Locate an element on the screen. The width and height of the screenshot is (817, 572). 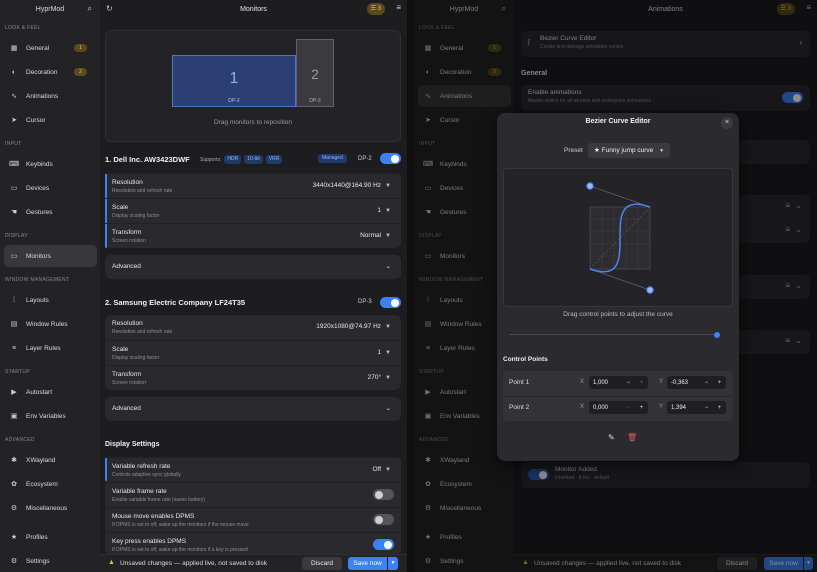
save-now-button: Save now is located at coordinates (367, 563).